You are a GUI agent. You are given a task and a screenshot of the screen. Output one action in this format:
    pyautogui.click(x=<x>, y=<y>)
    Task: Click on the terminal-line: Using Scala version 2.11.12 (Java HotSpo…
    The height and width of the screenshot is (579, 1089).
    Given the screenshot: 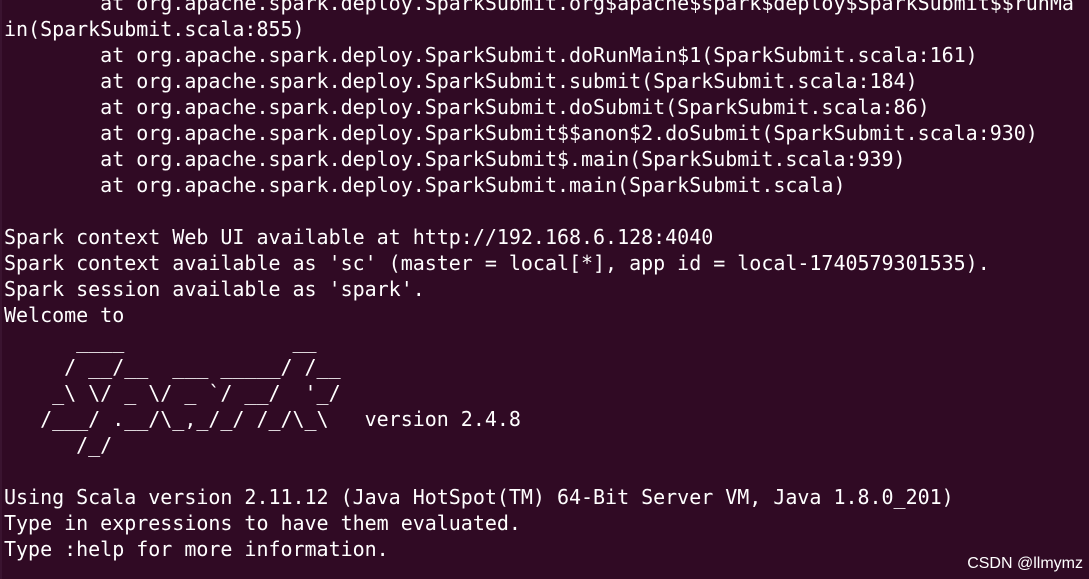 What is the action you would take?
    pyautogui.click(x=479, y=497)
    